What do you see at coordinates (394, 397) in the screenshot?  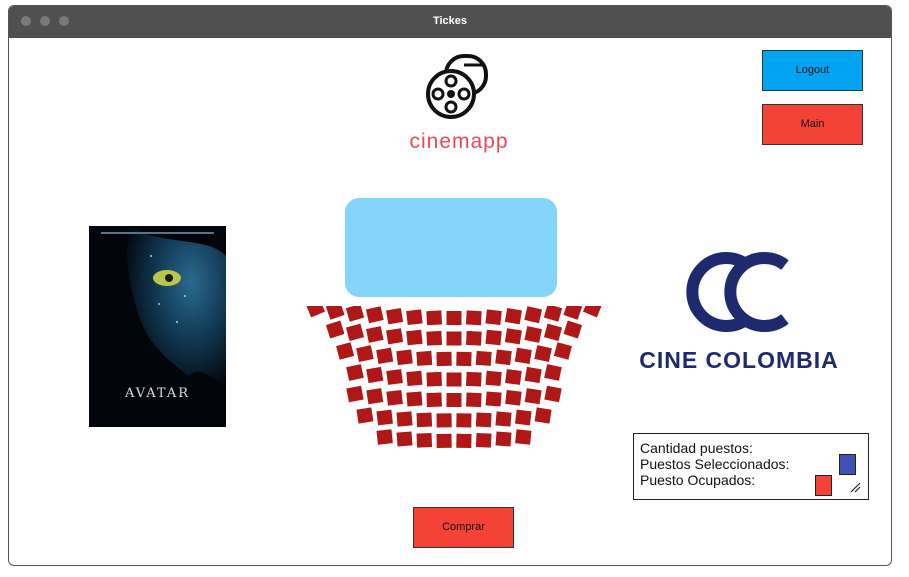 I see `seat-r5-s3` at bounding box center [394, 397].